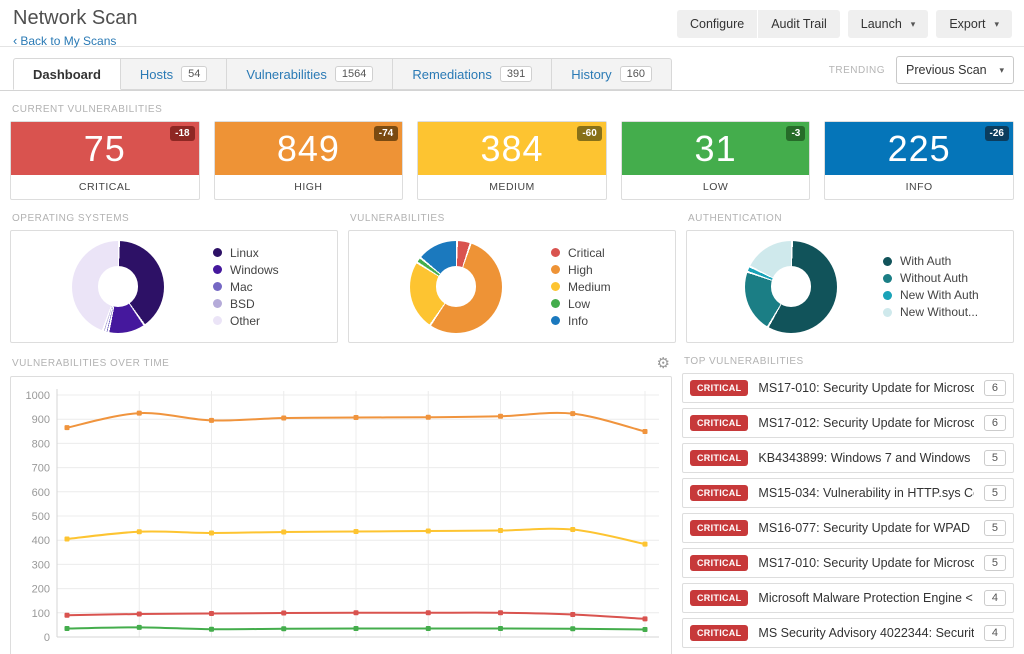 This screenshot has width=1024, height=654. What do you see at coordinates (15, 40) in the screenshot?
I see `back-chevron-icon: ‹` at bounding box center [15, 40].